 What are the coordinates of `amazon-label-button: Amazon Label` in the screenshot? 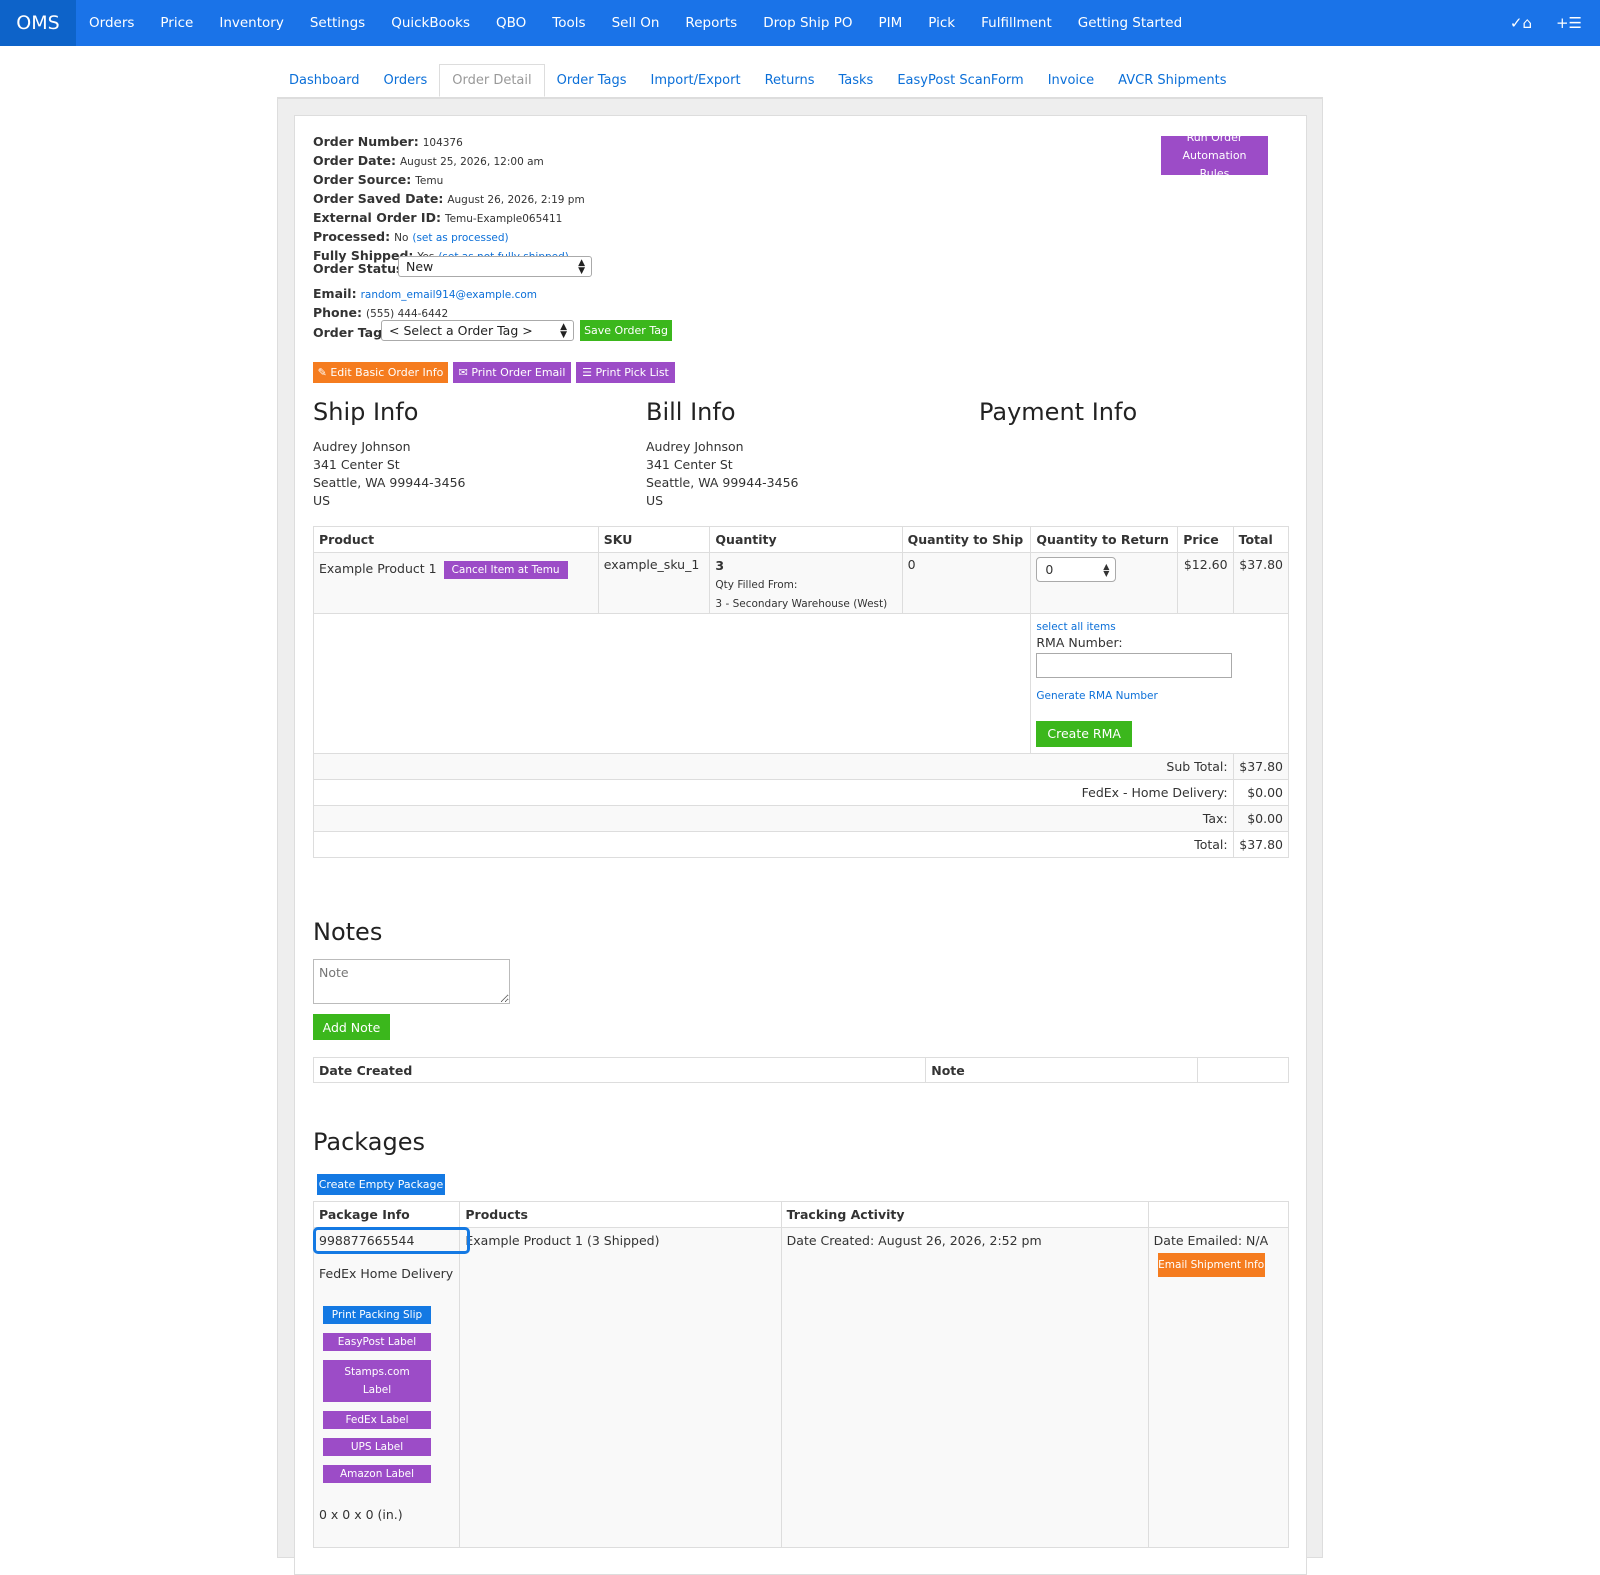 It's located at (377, 1474).